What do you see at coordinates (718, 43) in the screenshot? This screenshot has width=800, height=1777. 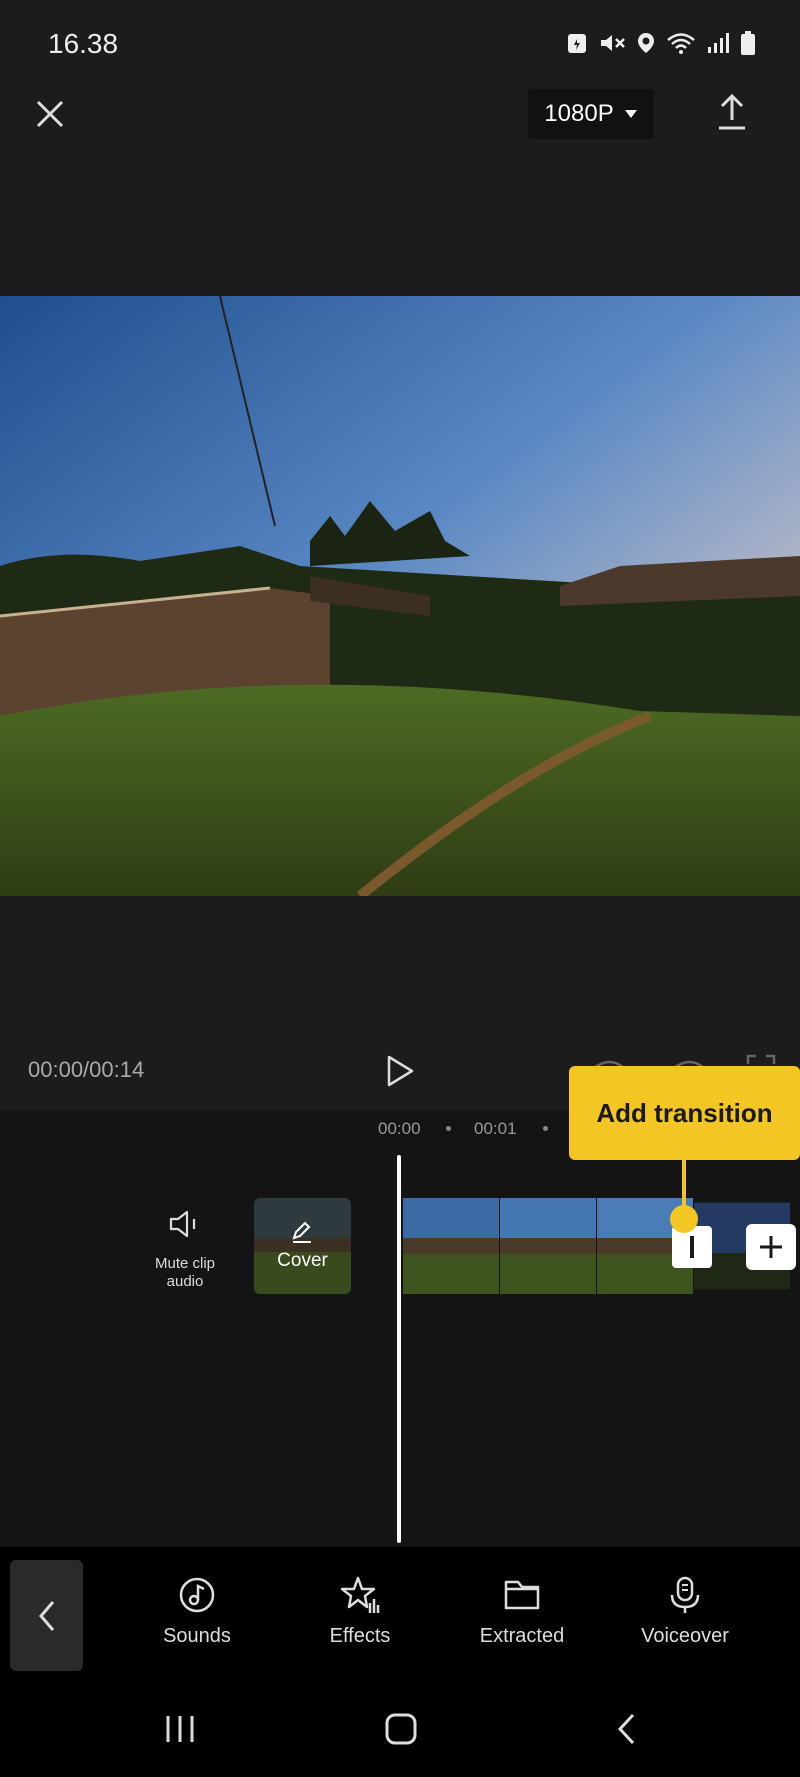 I see `signal-icon` at bounding box center [718, 43].